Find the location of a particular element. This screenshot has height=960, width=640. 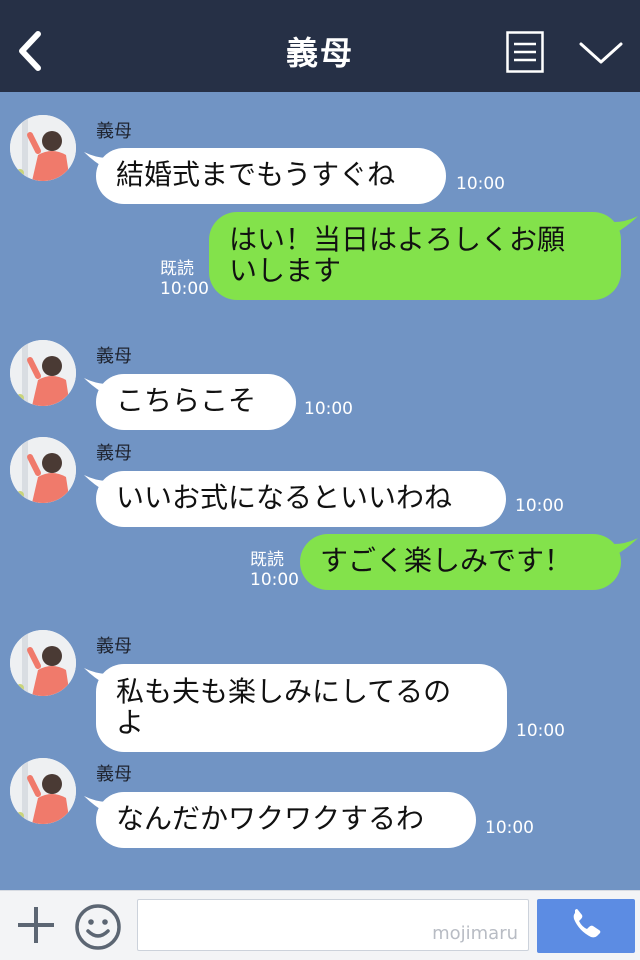

message-text: なんだかワクワクするわ is located at coordinates (270, 818).